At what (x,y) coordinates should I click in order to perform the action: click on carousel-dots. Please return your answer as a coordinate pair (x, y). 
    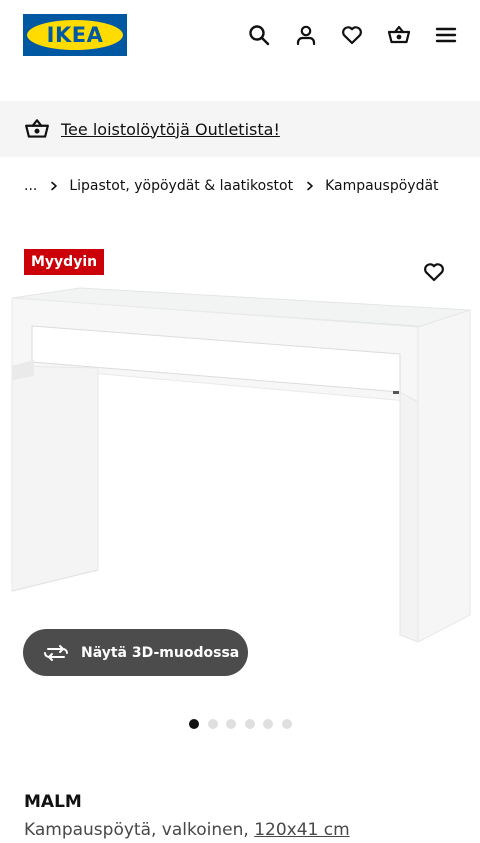
    Looking at the image, I should click on (244, 724).